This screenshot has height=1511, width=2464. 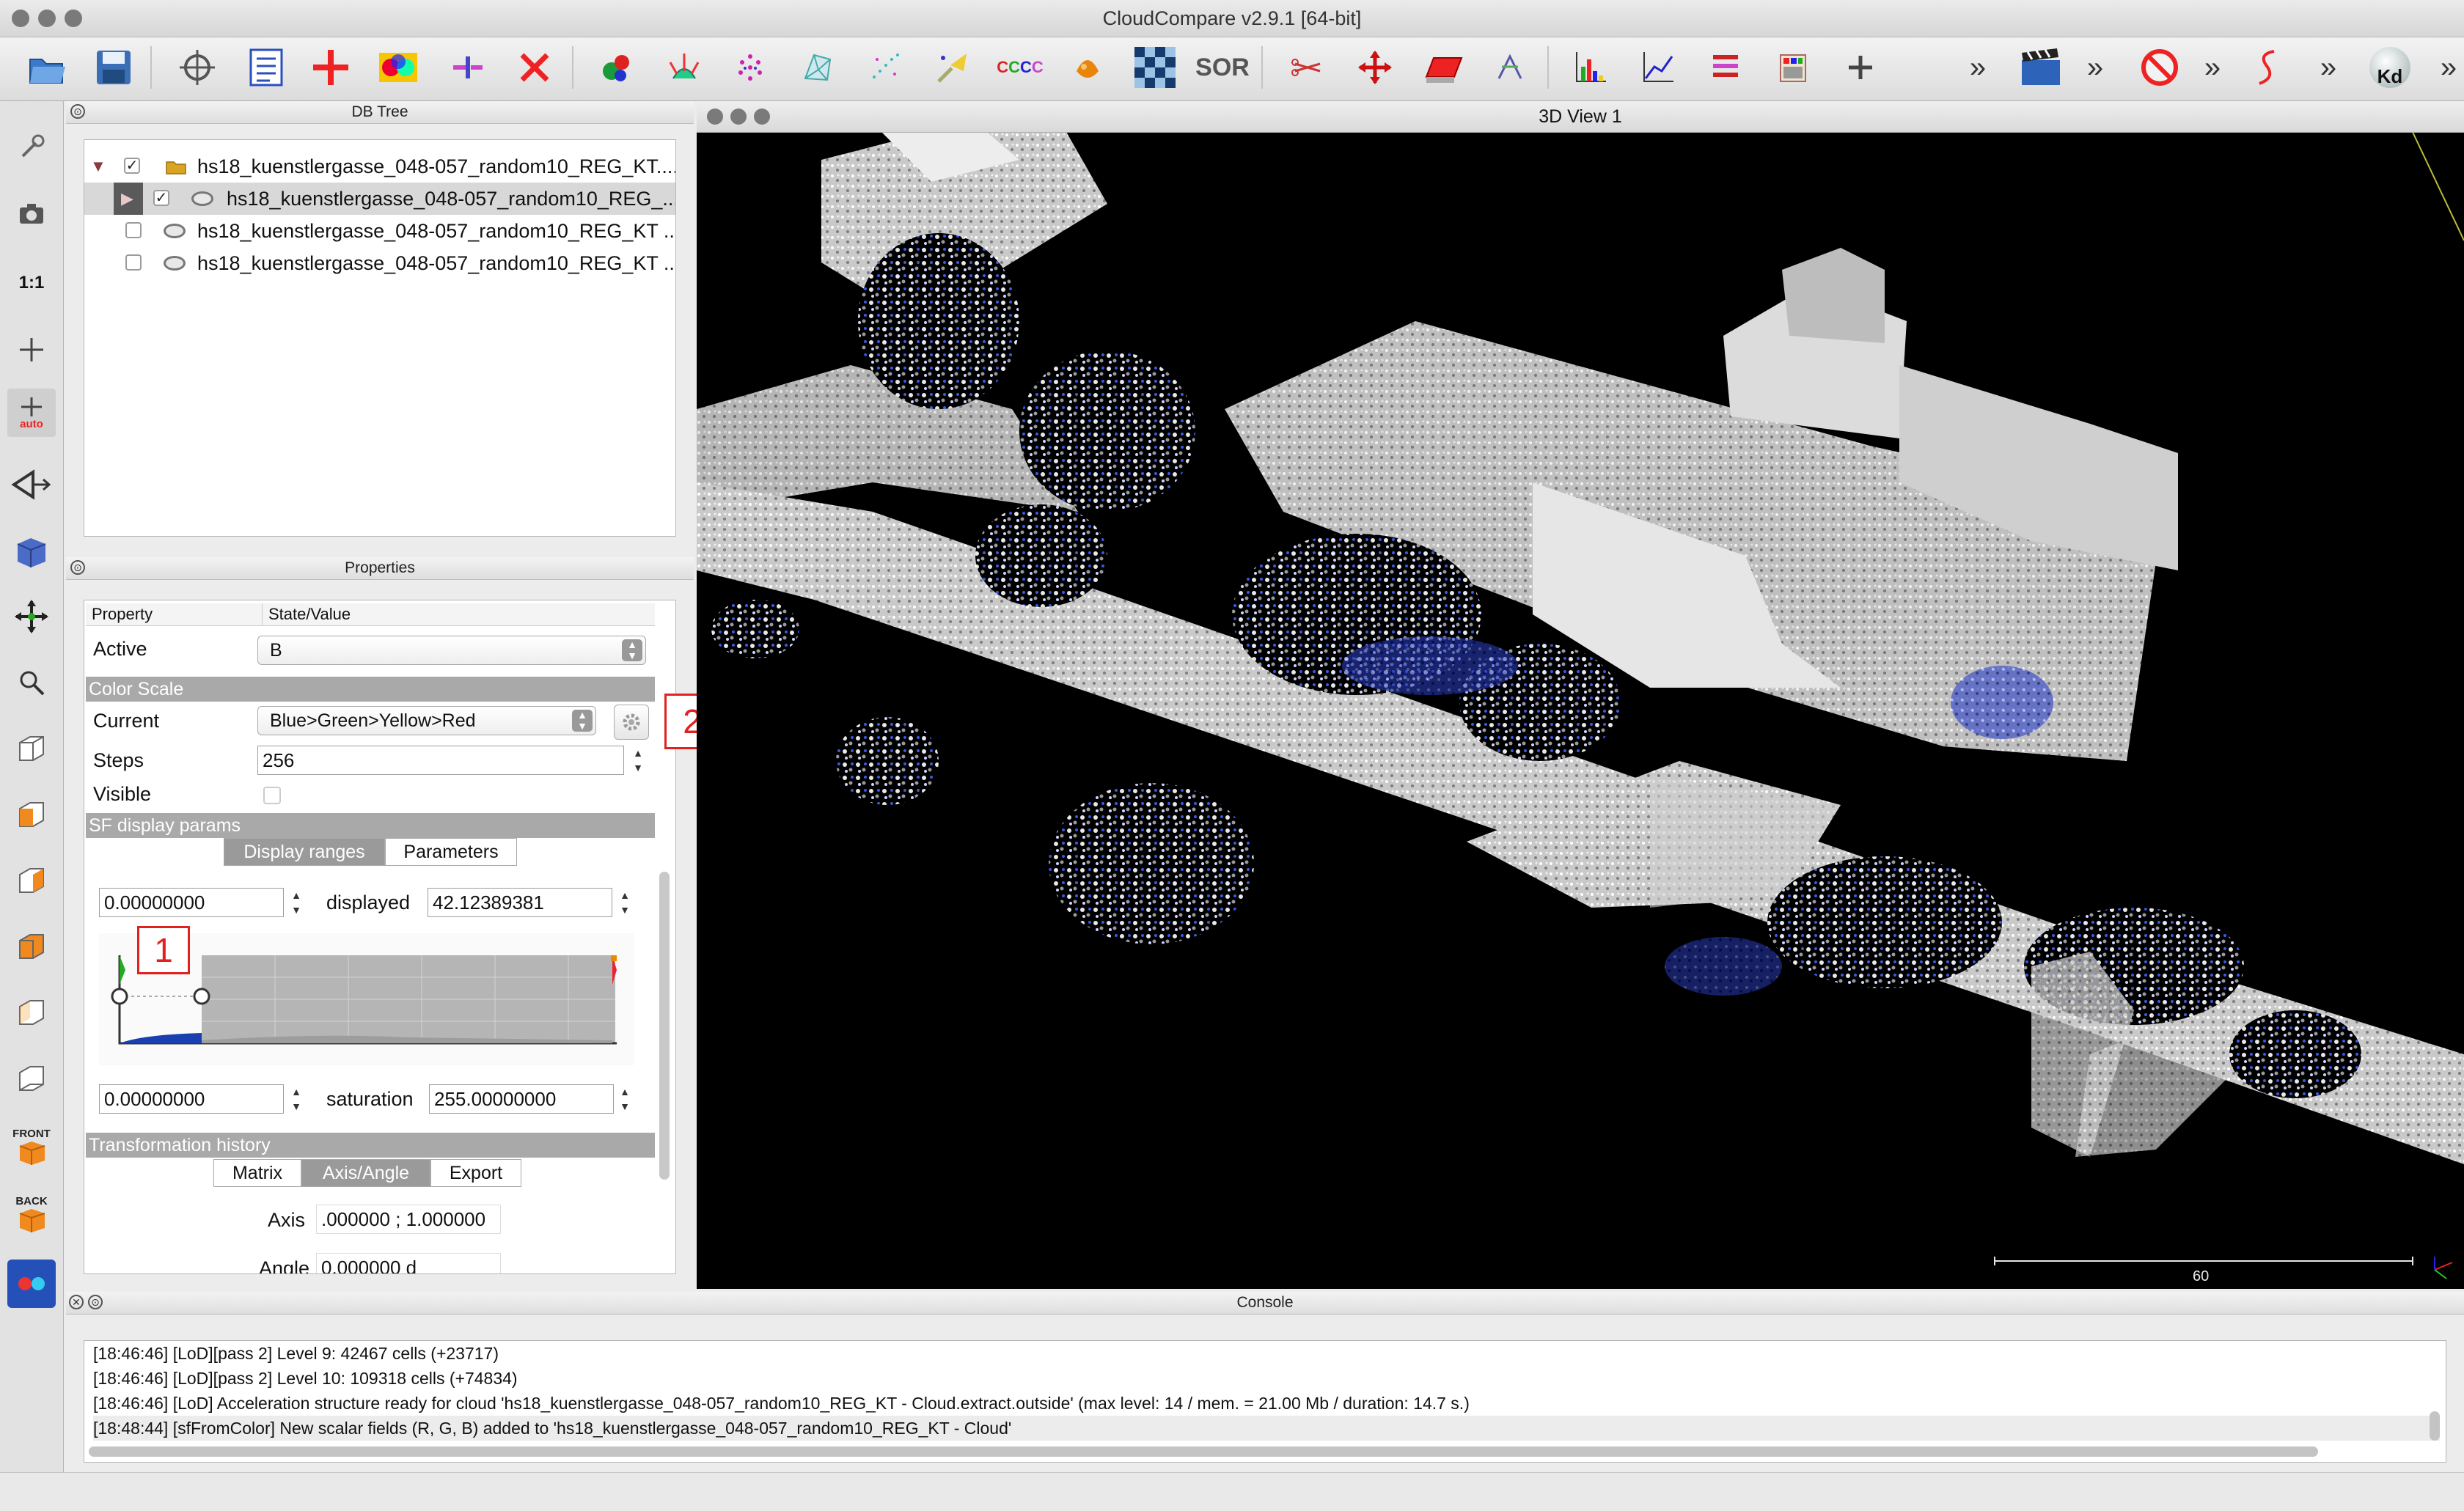 What do you see at coordinates (664, 1026) in the screenshot?
I see `properties-scrollbar` at bounding box center [664, 1026].